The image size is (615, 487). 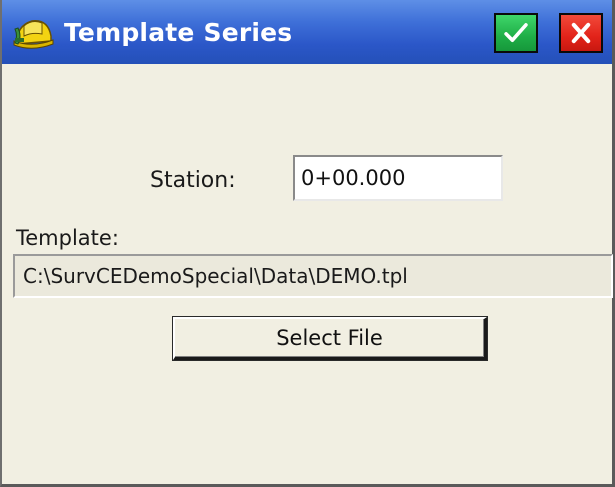 I want to click on station-input, so click(x=398, y=178).